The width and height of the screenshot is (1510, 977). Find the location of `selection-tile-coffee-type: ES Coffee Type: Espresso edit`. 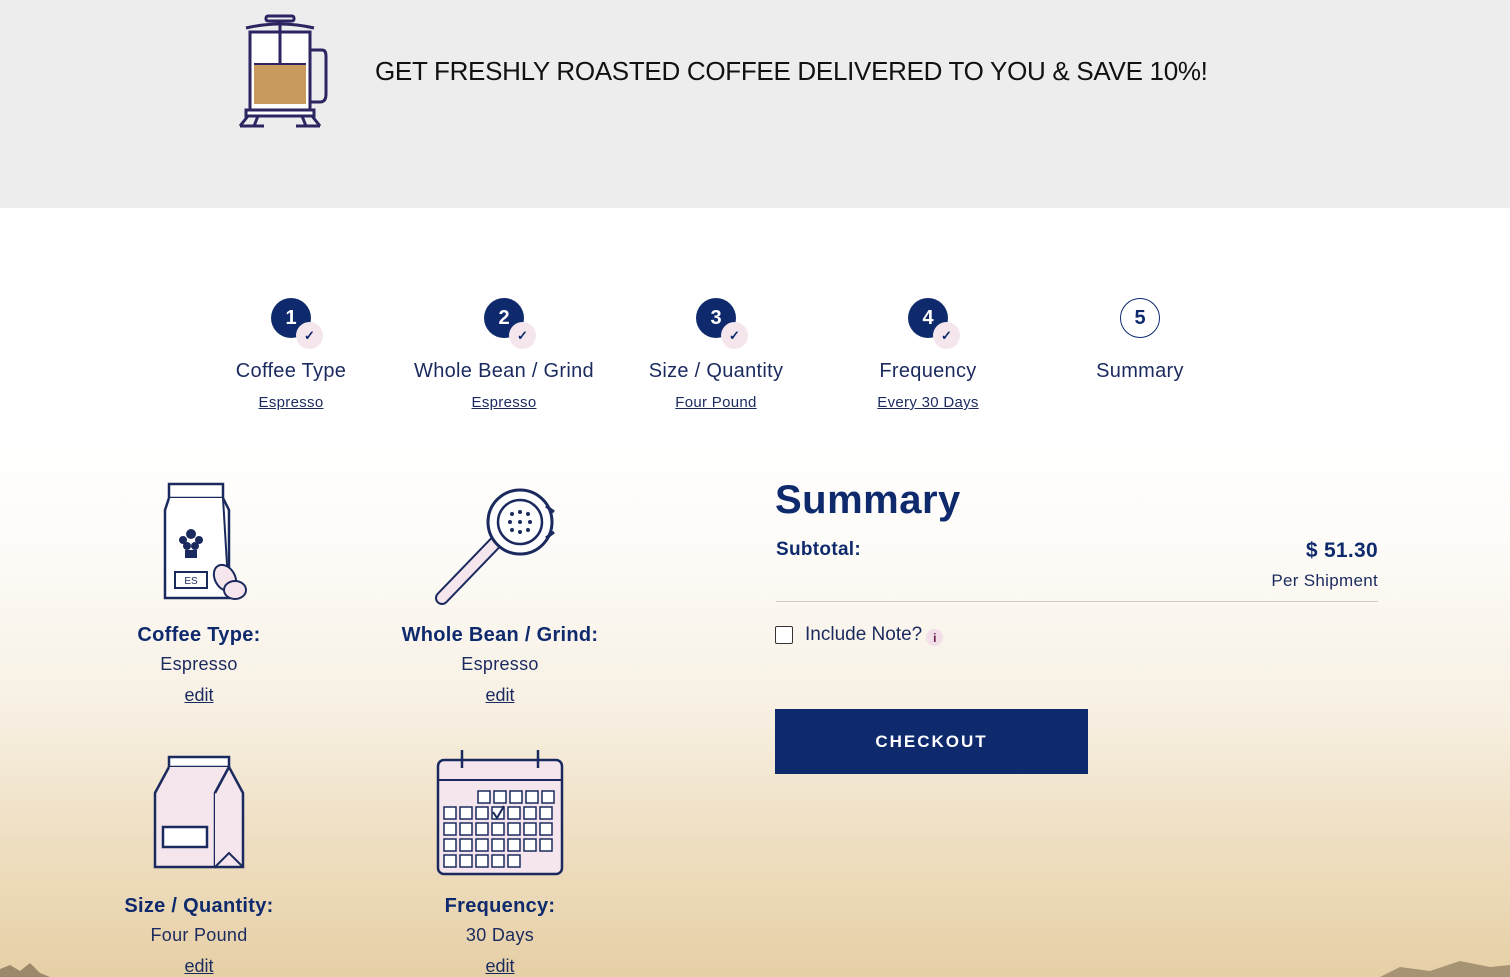

selection-tile-coffee-type: ES Coffee Type: Espresso edit is located at coordinates (199, 592).